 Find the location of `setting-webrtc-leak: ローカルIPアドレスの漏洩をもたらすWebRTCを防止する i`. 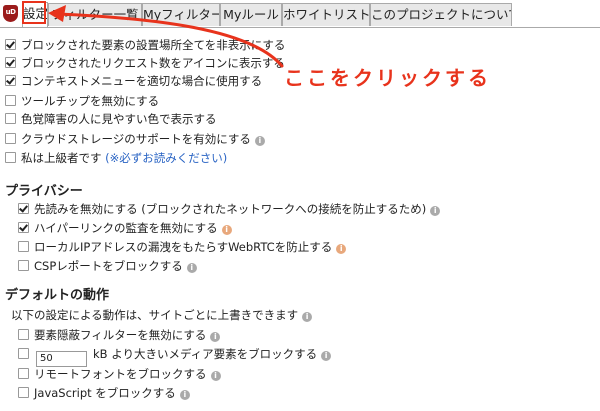

setting-webrtc-leak: ローカルIPアドレスの漏洩をもたらすWebRTCを防止する i is located at coordinates (182, 247).